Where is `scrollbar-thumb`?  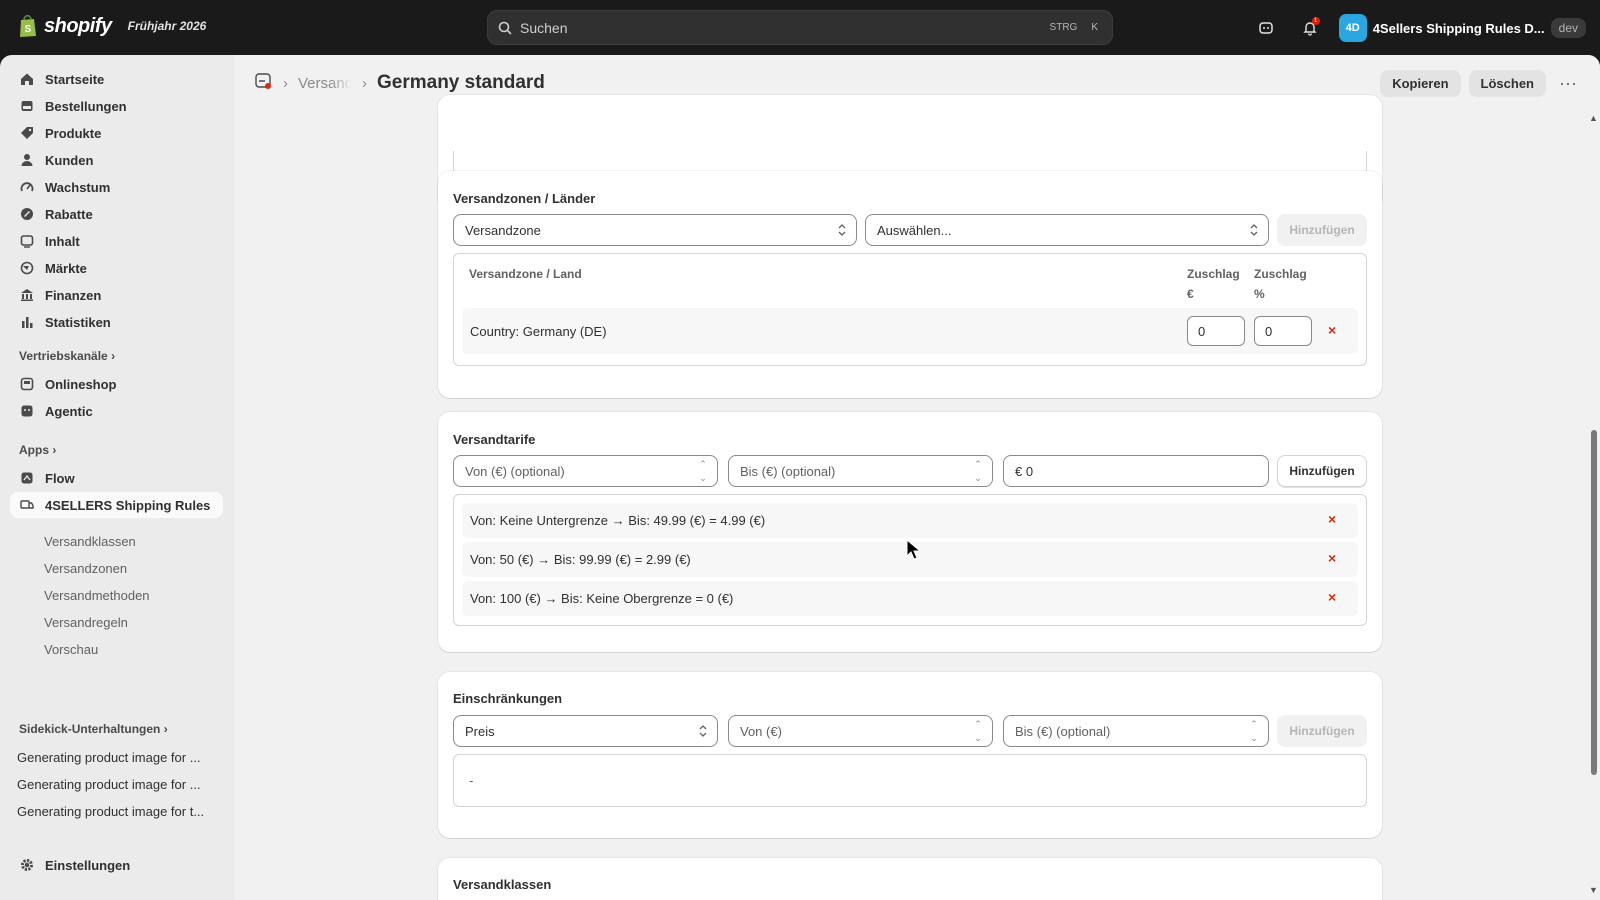
scrollbar-thumb is located at coordinates (1594, 602).